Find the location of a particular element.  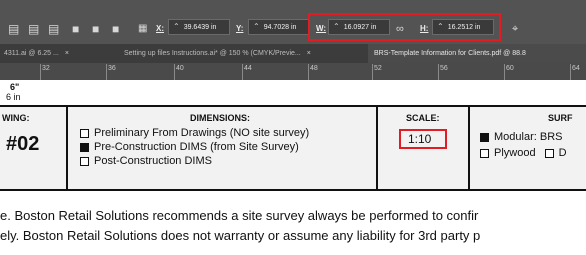

y-position-field: ⌃ 94.7028 in is located at coordinates (279, 27).